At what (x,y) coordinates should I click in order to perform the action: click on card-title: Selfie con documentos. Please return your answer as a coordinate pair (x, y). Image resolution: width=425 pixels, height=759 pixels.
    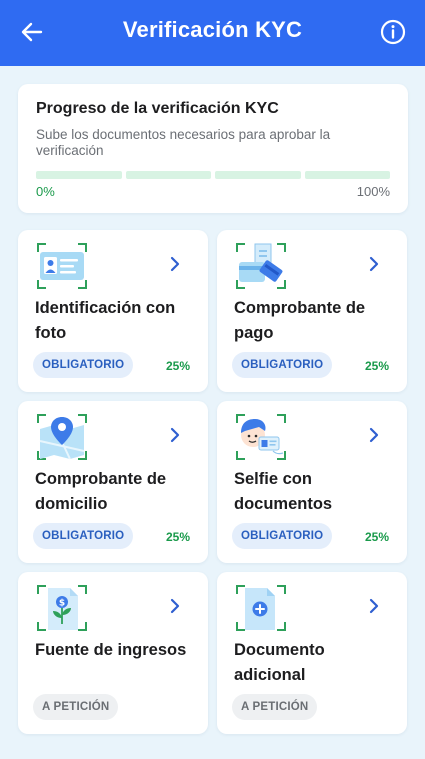
    Looking at the image, I should click on (283, 491).